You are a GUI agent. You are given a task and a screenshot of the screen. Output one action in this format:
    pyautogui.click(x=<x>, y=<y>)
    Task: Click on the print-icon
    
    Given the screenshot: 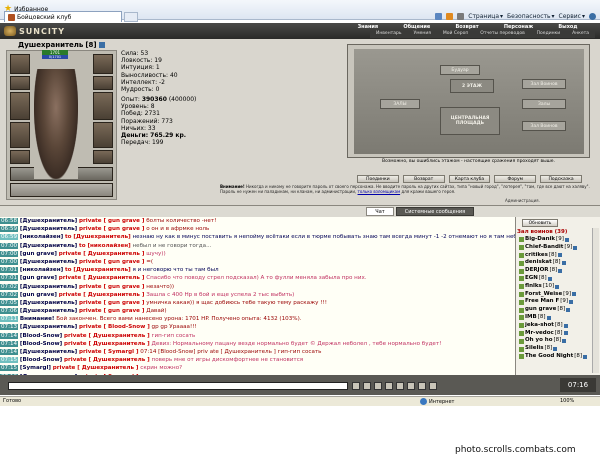 What is the action you would take?
    pyautogui.click(x=461, y=16)
    